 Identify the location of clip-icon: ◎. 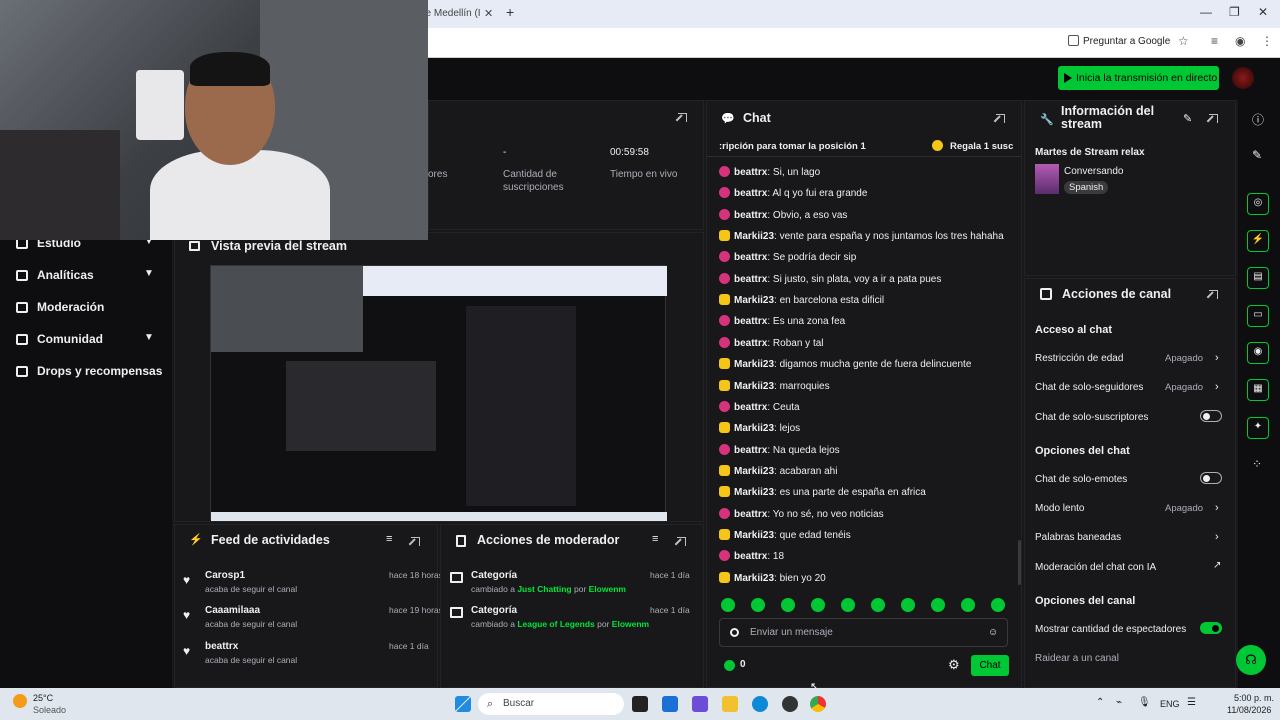
(1258, 204).